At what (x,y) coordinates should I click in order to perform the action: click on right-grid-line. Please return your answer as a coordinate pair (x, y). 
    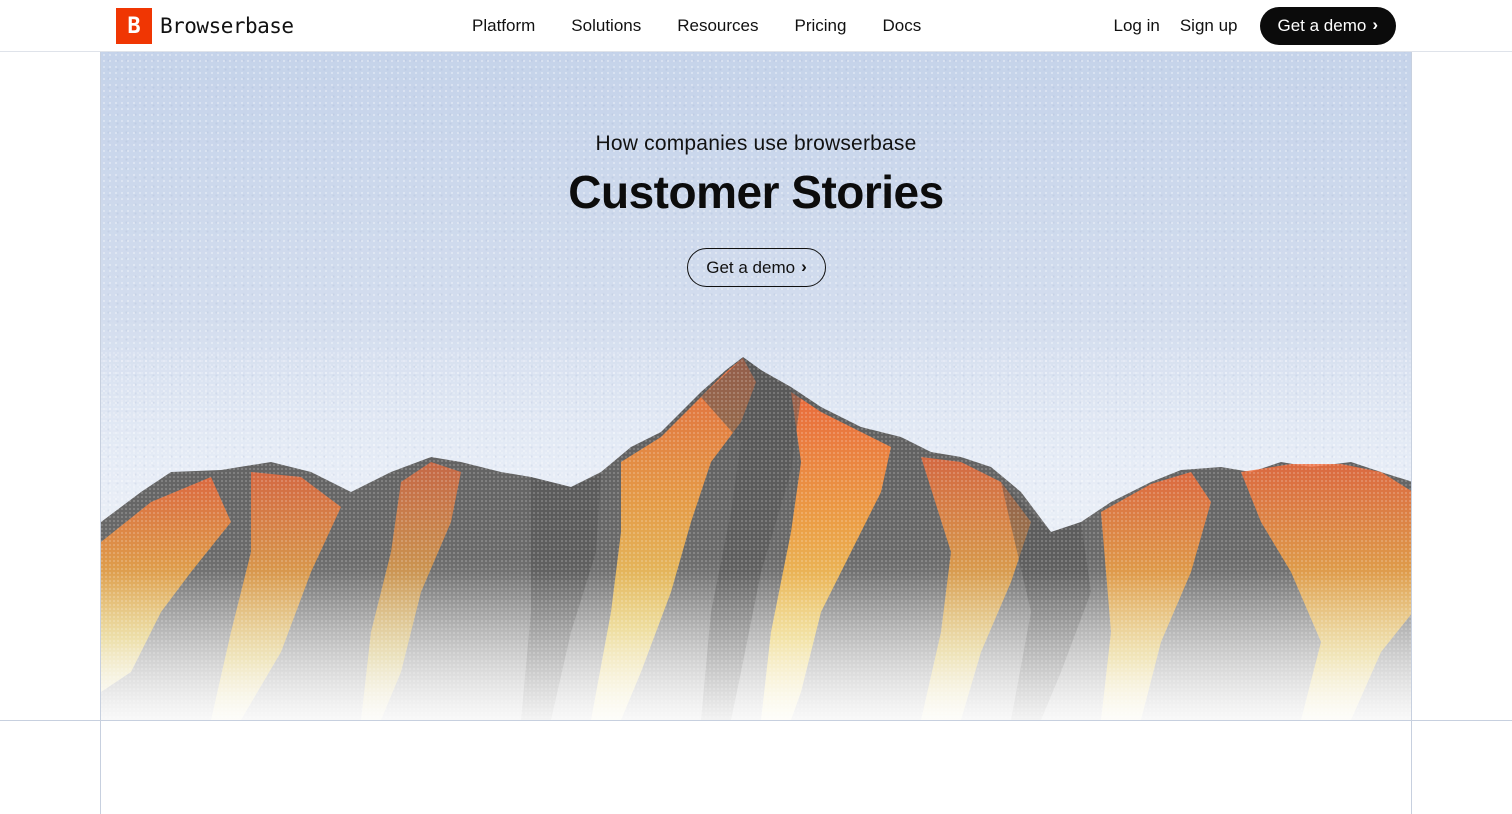
    Looking at the image, I should click on (1411, 767).